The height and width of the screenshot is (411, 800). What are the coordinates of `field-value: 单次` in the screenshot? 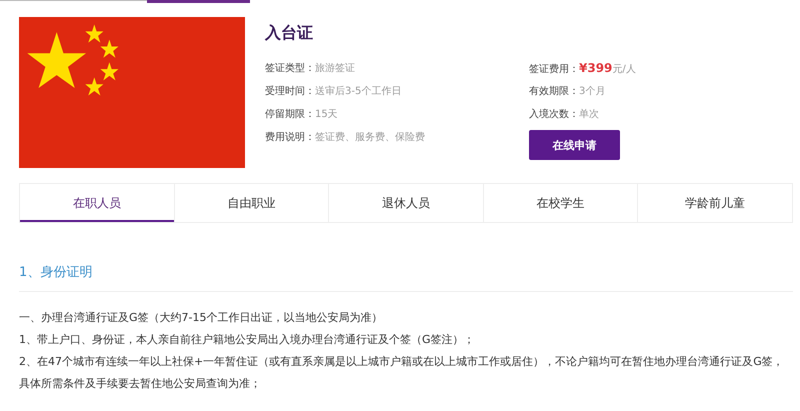 It's located at (589, 114).